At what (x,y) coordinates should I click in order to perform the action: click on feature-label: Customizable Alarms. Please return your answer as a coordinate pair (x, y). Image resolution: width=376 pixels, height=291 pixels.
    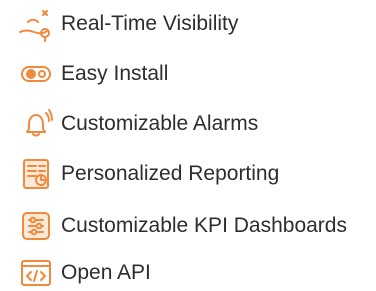
    Looking at the image, I should click on (160, 123).